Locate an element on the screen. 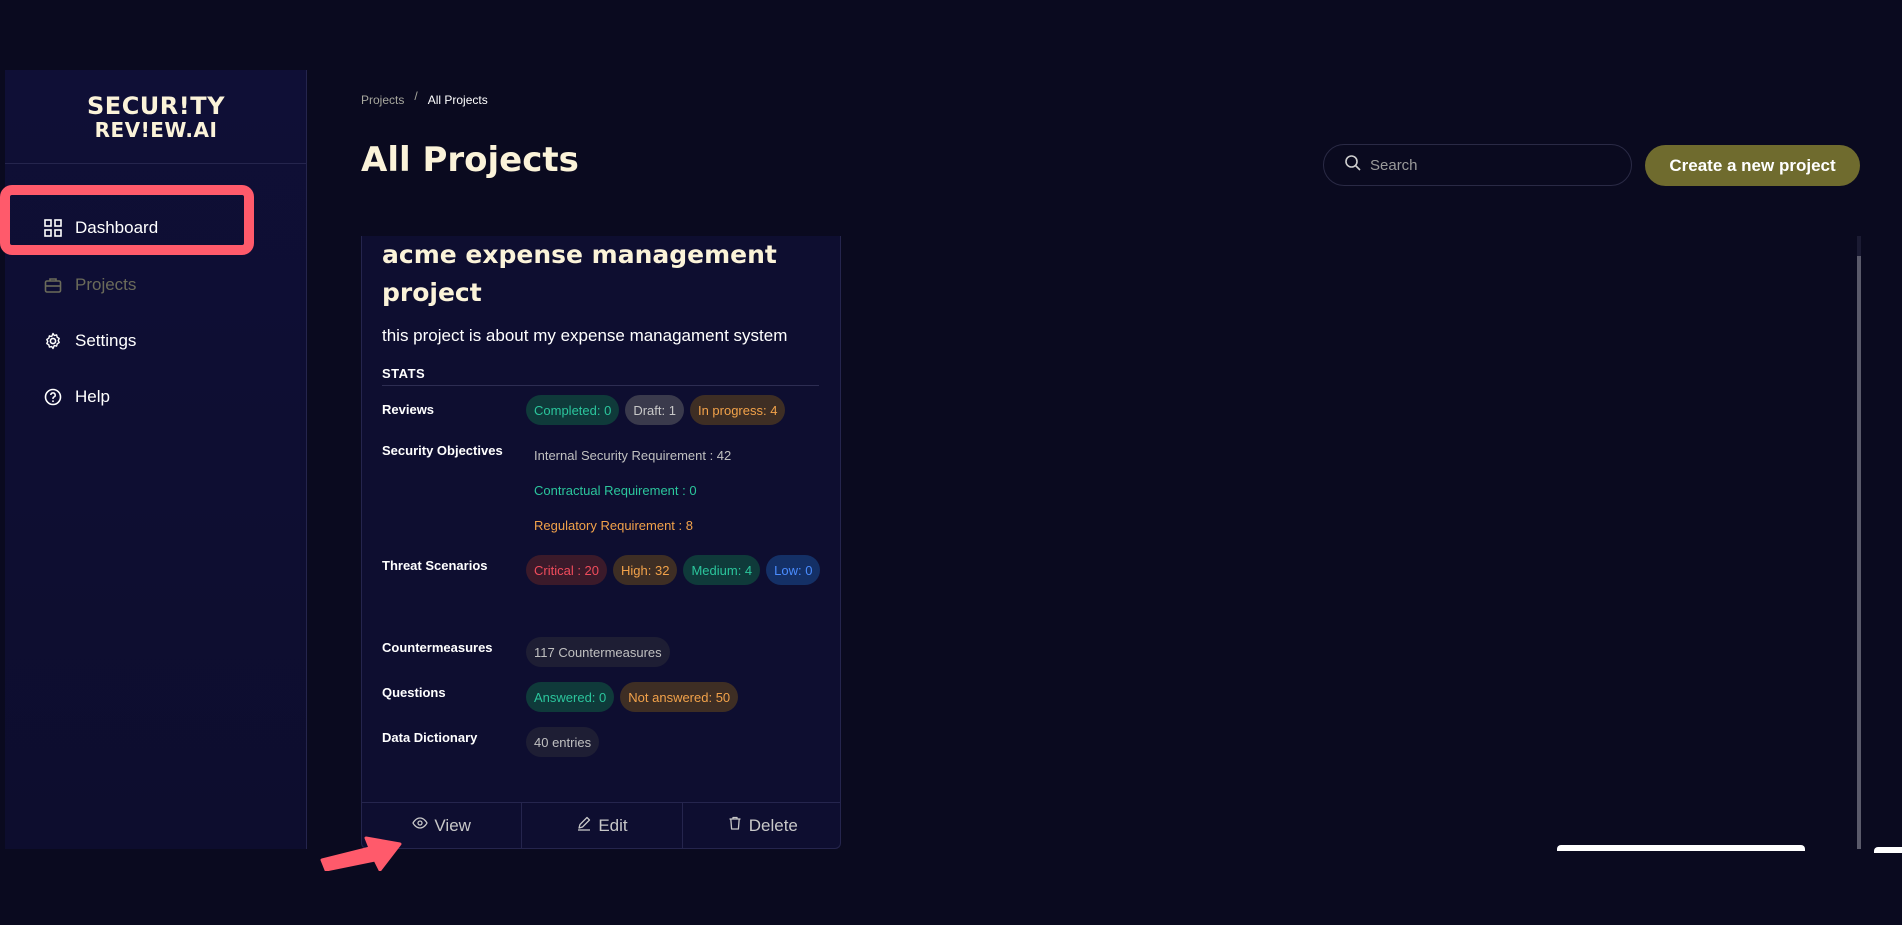  threat-high-badge: High: 32 is located at coordinates (645, 570).